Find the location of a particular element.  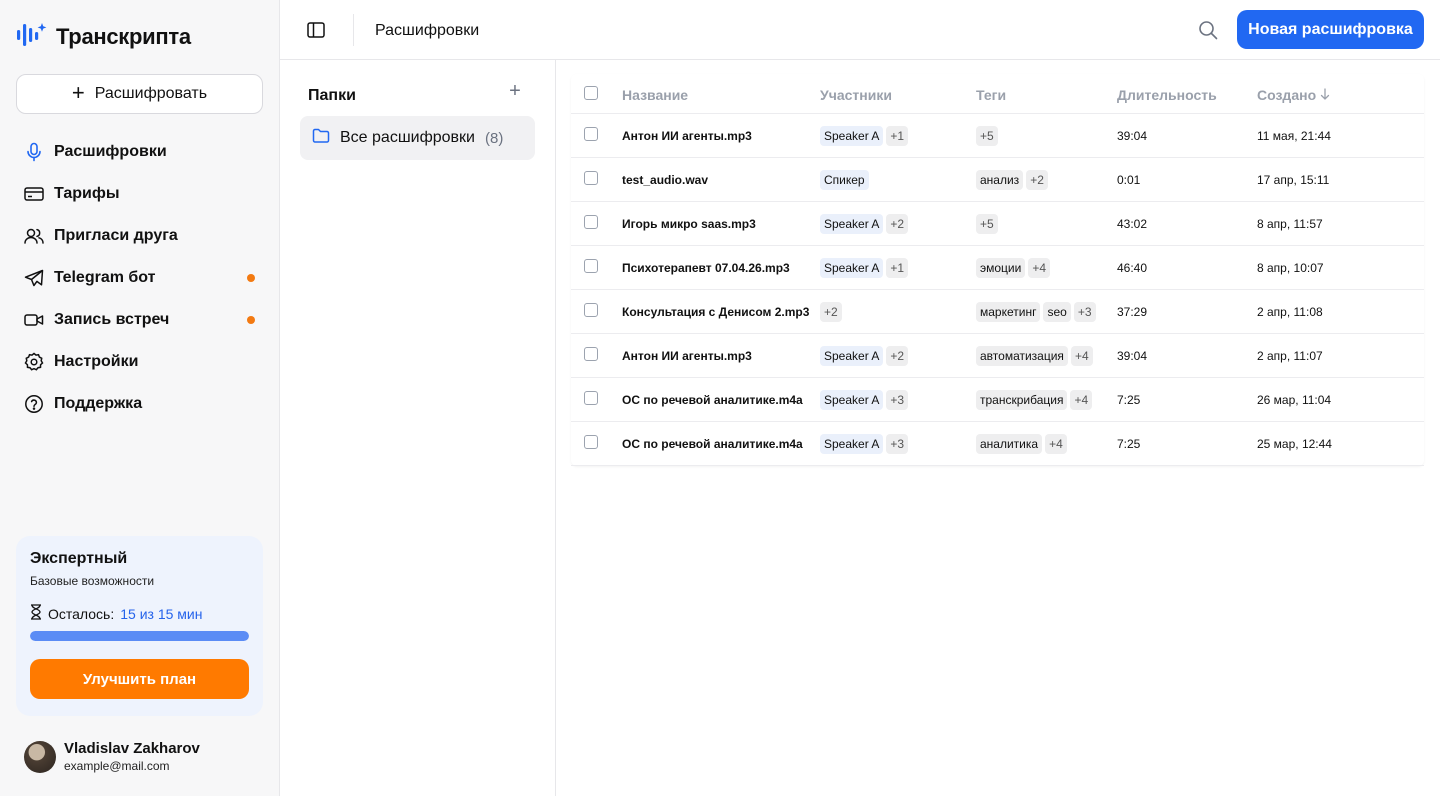

created-date: 2 апр, 11:08 is located at coordinates (1290, 312).